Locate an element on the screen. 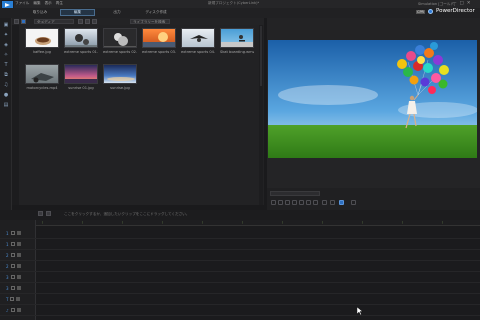 The height and width of the screenshot is (320, 480). storyboard-view-icon is located at coordinates (40, 213).